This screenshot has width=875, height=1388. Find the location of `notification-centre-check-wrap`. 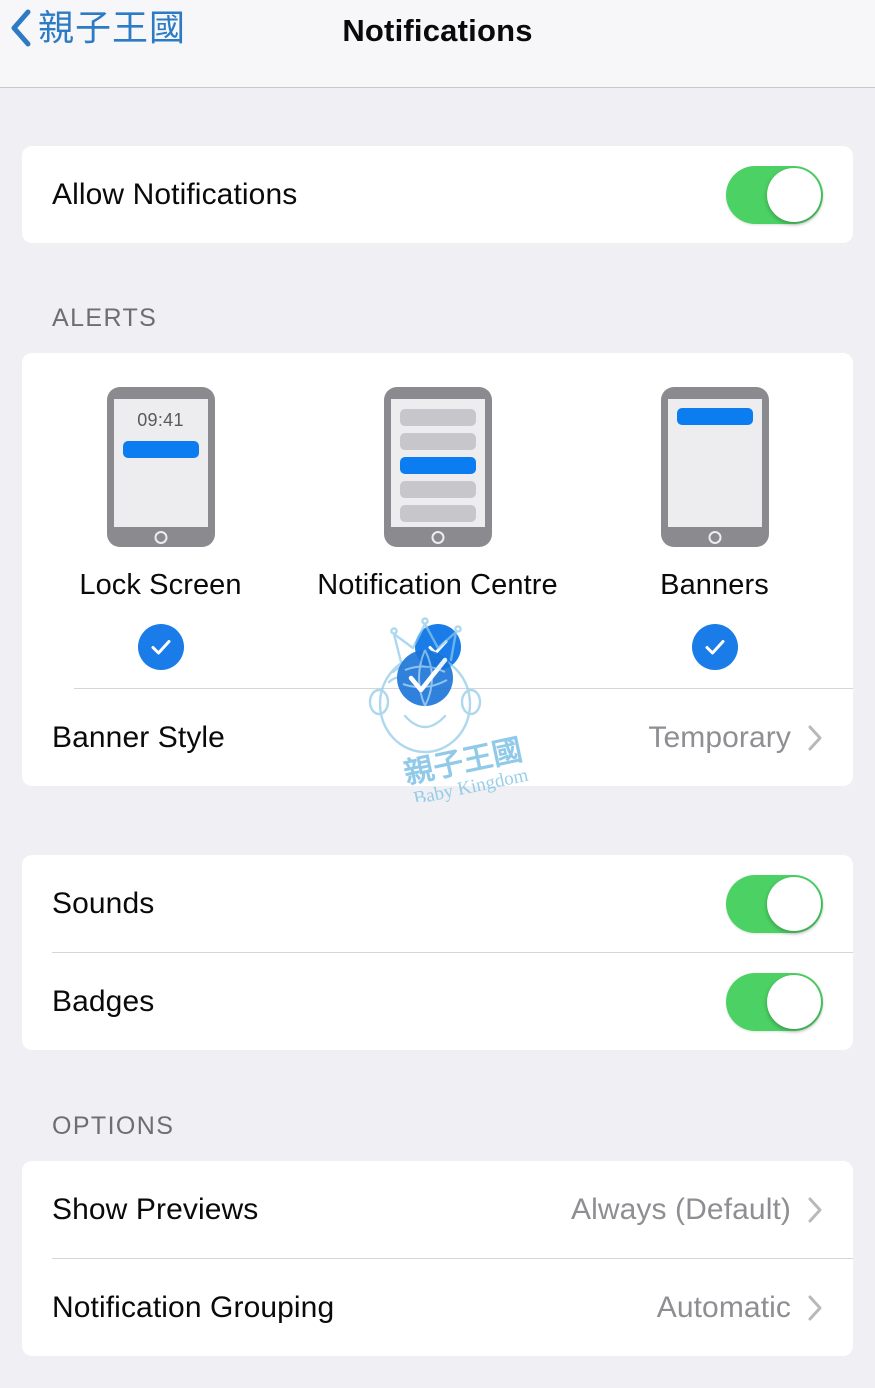

notification-centre-check-wrap is located at coordinates (437, 646).